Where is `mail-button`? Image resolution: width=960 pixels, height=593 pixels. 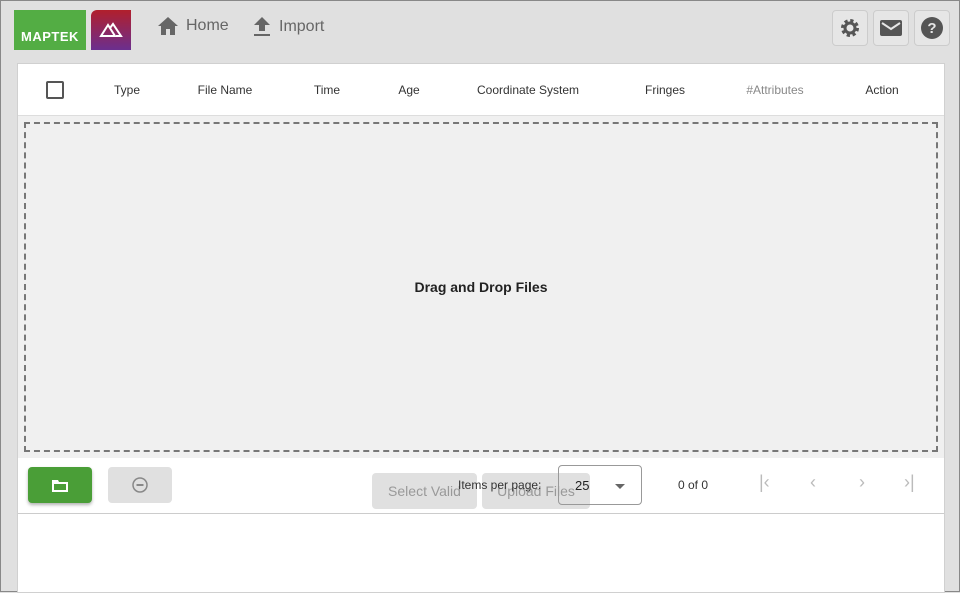
mail-button is located at coordinates (891, 28).